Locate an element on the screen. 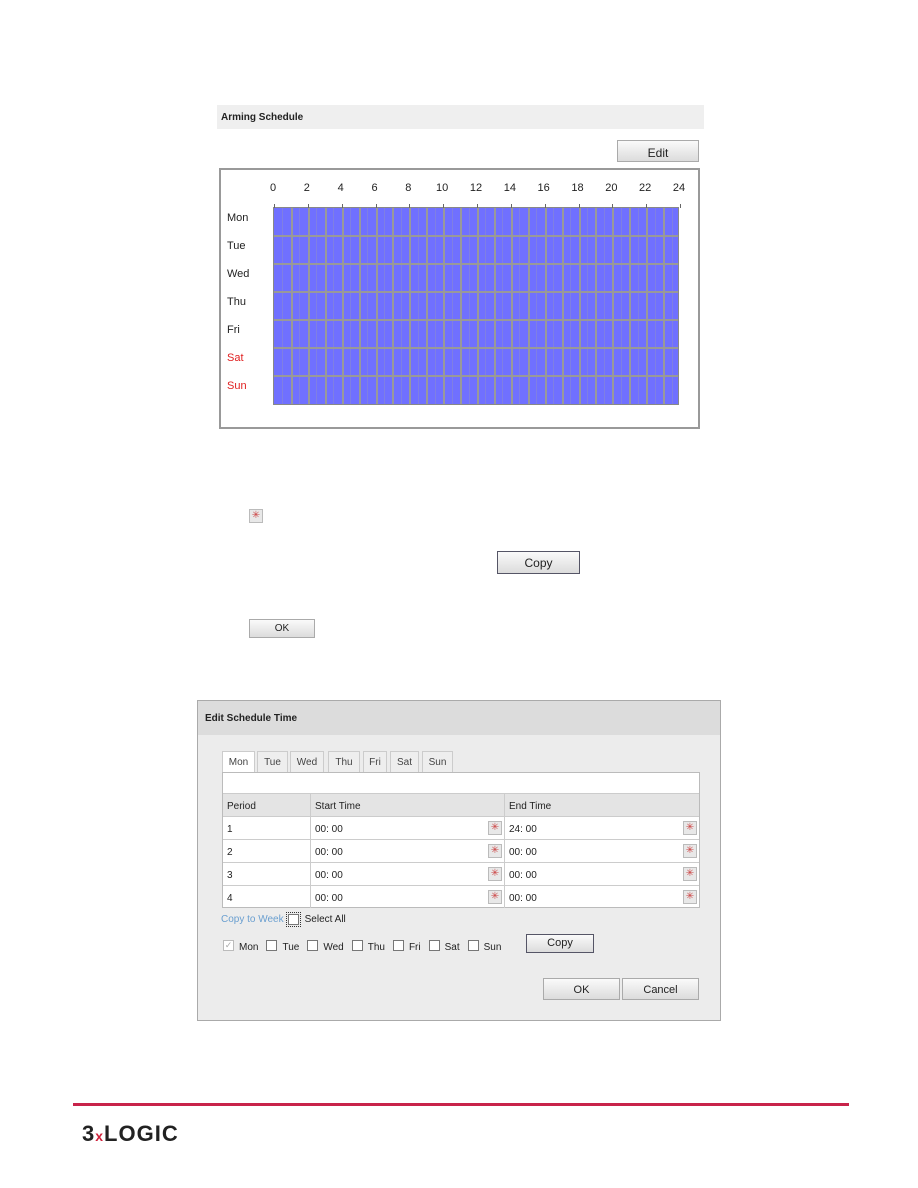 Image resolution: width=918 pixels, height=1188 pixels. day-label-sun: Sun is located at coordinates (237, 386).